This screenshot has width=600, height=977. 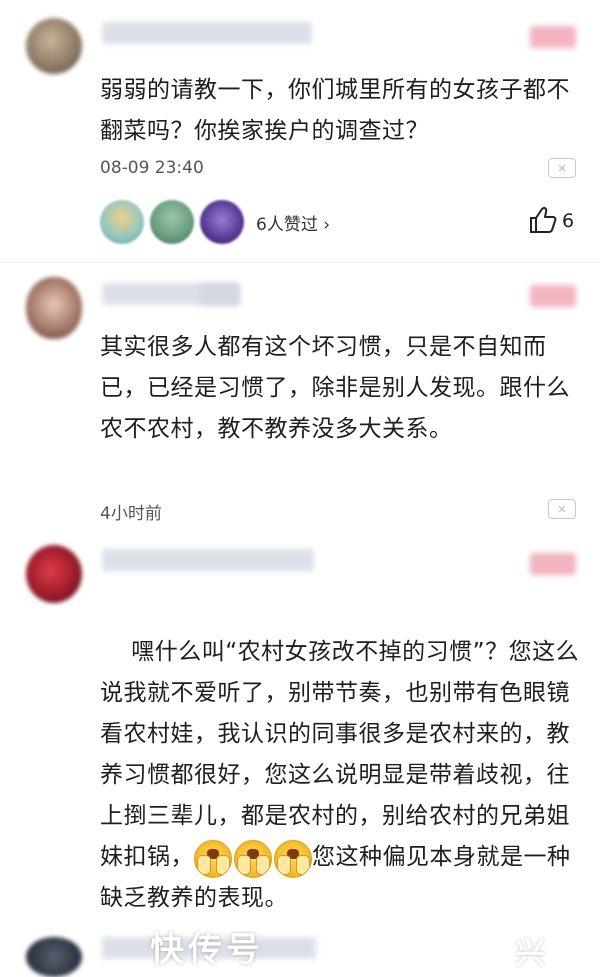 What do you see at coordinates (300, 951) in the screenshot?
I see `comment-4-partial` at bounding box center [300, 951].